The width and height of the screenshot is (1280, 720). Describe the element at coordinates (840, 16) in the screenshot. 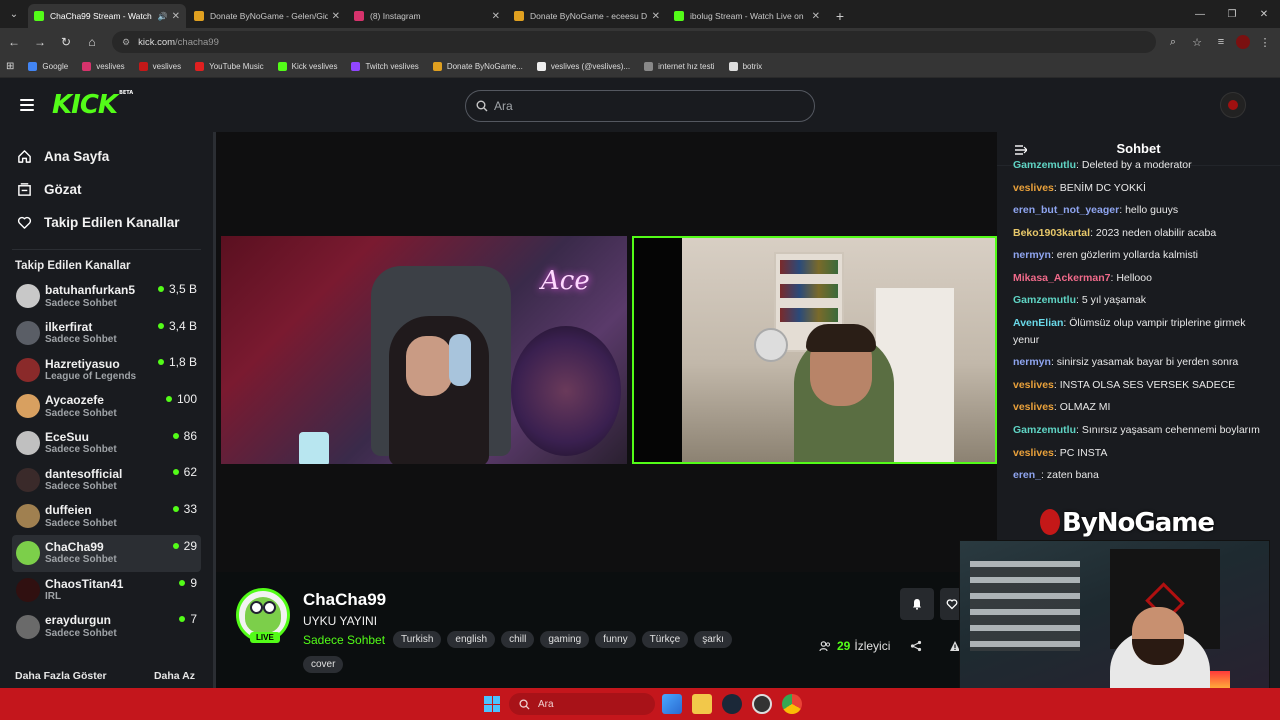

I see `new-tab-button: +` at that location.